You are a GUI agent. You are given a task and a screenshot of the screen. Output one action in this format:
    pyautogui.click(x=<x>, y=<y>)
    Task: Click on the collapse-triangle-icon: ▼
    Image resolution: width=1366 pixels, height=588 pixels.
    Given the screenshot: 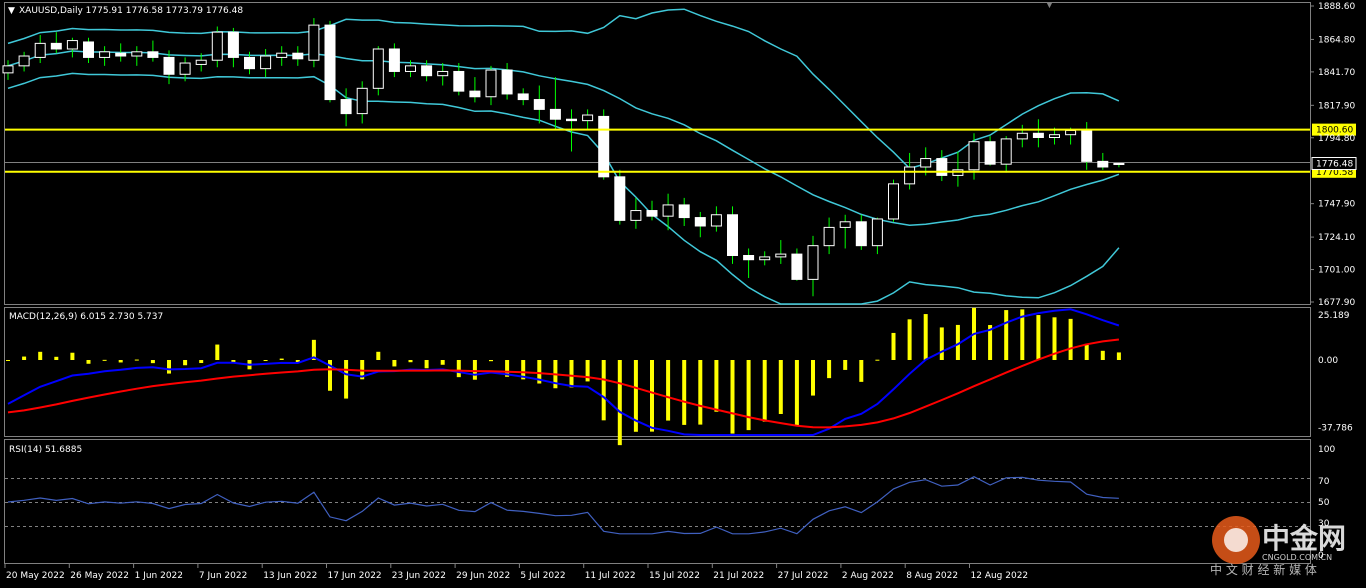 What is the action you would take?
    pyautogui.click(x=11, y=11)
    